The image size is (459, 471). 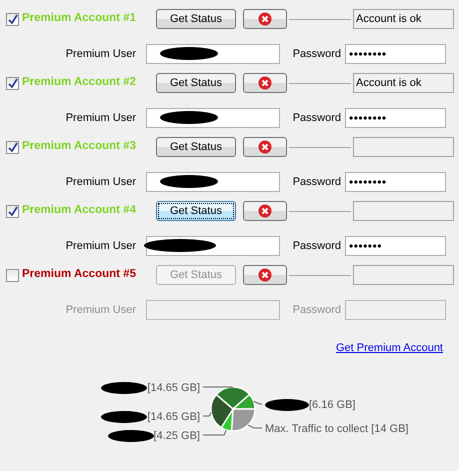 I want to click on user-field, so click(x=213, y=310).